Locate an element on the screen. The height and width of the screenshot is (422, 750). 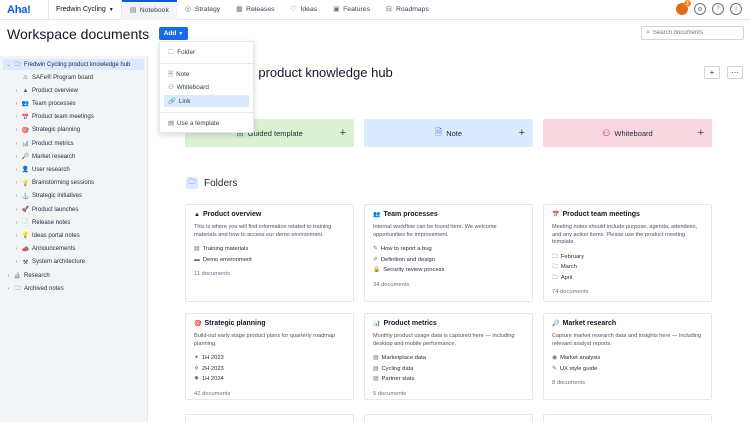
list-item: ◉ Market analysis is located at coordinates (627, 358).